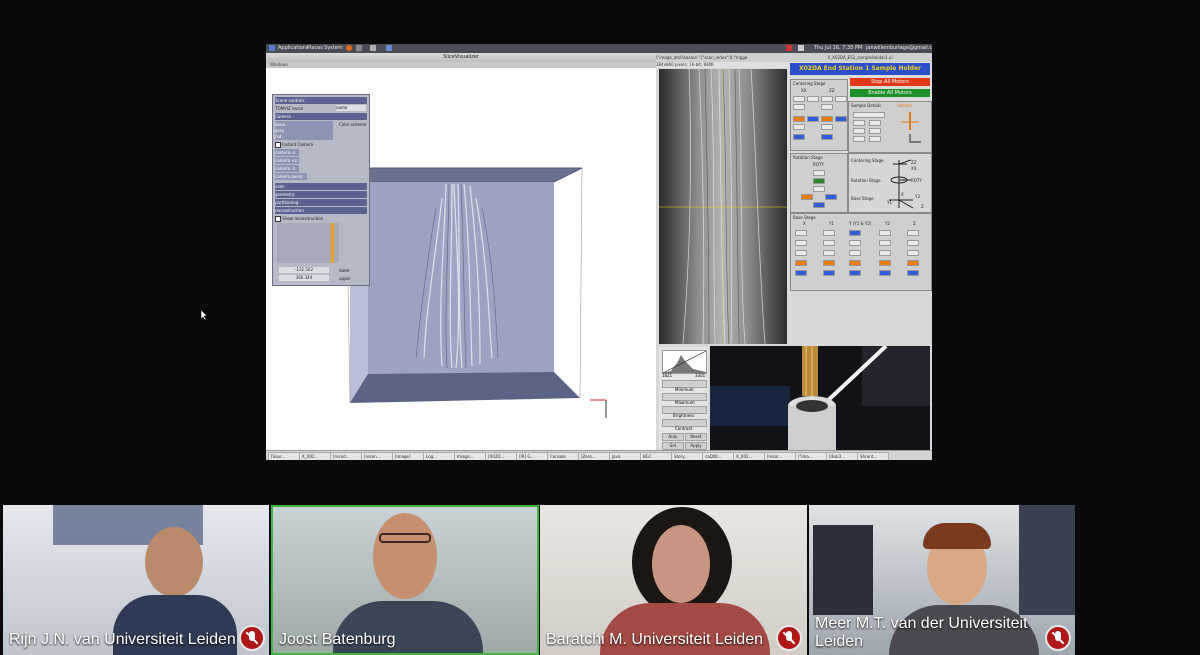 The height and width of the screenshot is (655, 1200). What do you see at coordinates (625, 456) in the screenshot?
I see `taskbar-item: Java` at bounding box center [625, 456].